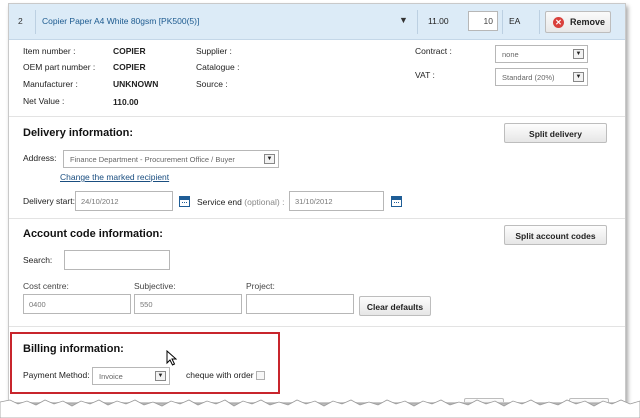  Describe the element at coordinates (129, 51) in the screenshot. I see `item-number-value: COPIER` at that location.